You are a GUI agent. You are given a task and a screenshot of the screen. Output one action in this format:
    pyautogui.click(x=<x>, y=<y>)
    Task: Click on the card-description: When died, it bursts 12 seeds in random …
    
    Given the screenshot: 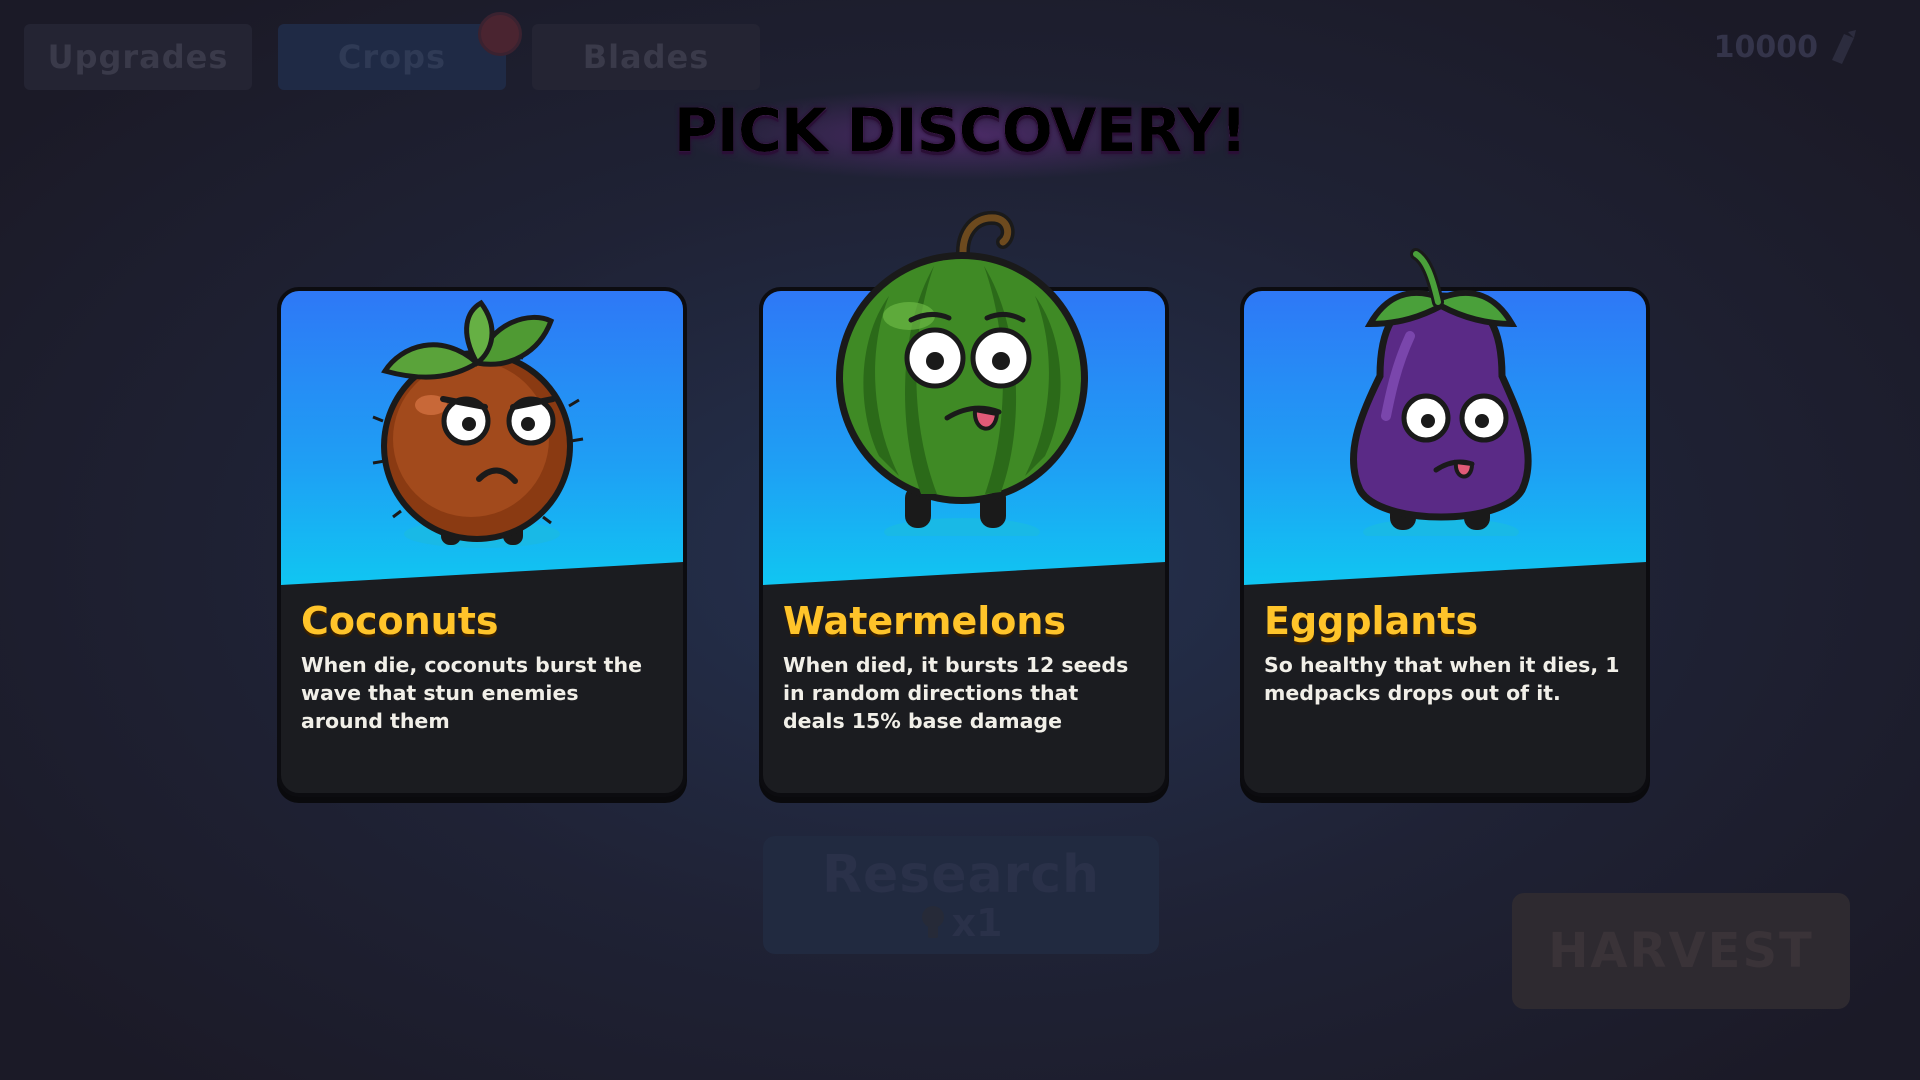 What is the action you would take?
    pyautogui.click(x=956, y=693)
    